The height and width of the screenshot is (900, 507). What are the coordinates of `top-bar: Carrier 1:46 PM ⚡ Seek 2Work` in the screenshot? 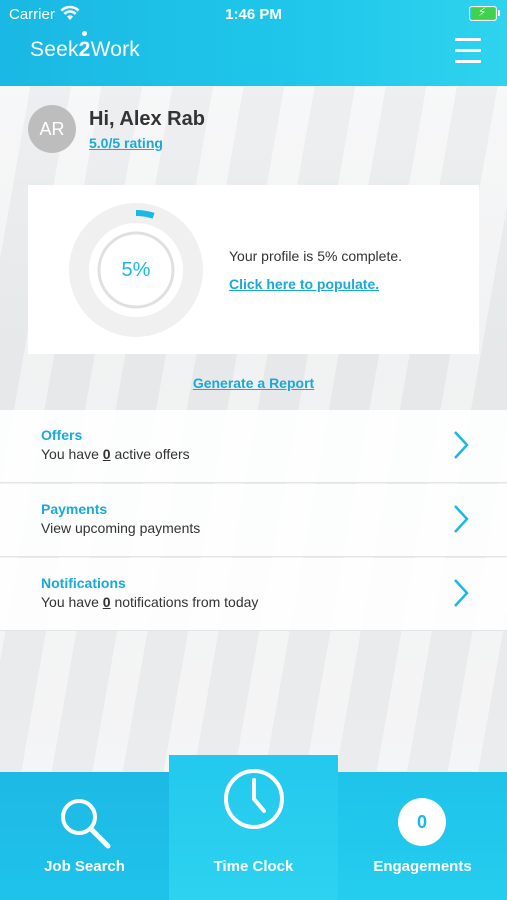 It's located at (253, 43).